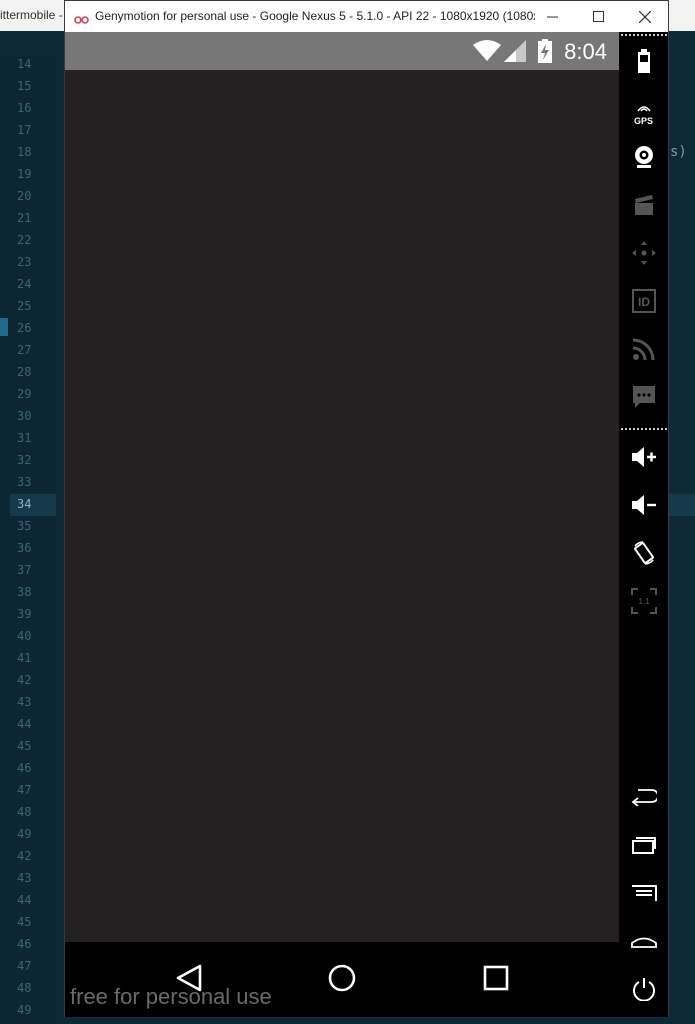 This screenshot has width=695, height=1024. What do you see at coordinates (24, 86) in the screenshot?
I see `line-number: 15` at bounding box center [24, 86].